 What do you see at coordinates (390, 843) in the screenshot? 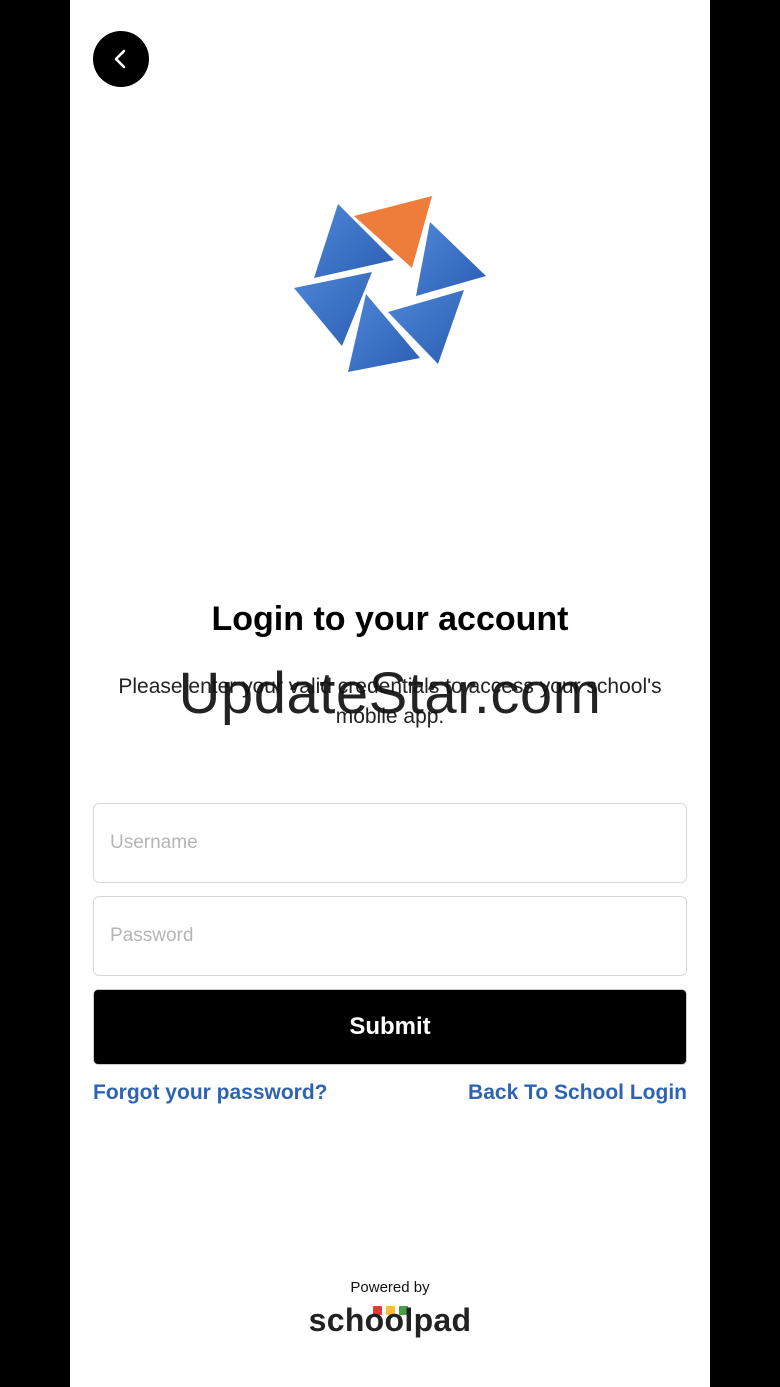
I see `username-input` at bounding box center [390, 843].